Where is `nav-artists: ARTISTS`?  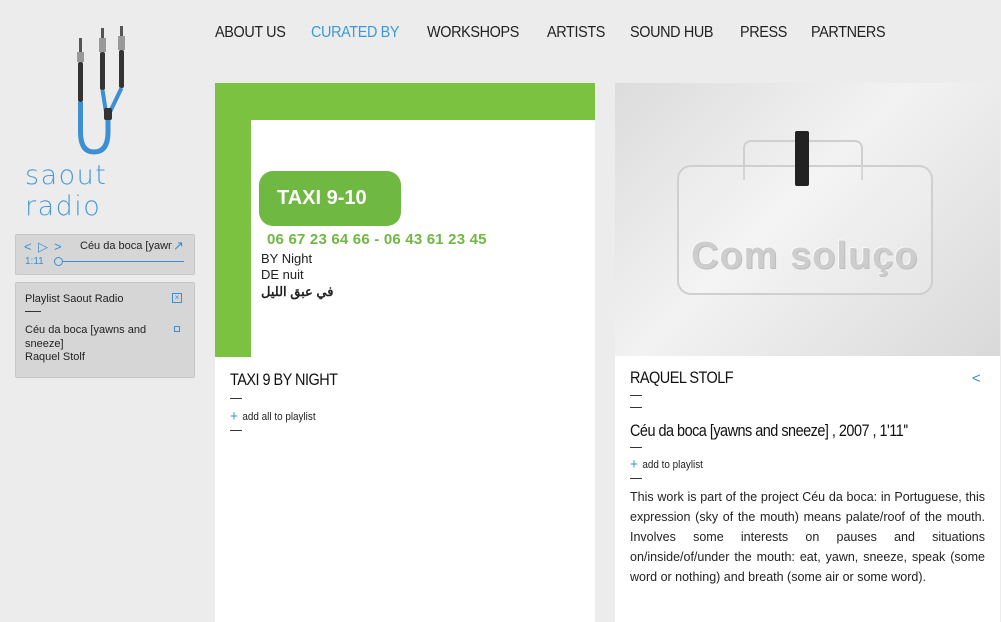
nav-artists: ARTISTS is located at coordinates (576, 33).